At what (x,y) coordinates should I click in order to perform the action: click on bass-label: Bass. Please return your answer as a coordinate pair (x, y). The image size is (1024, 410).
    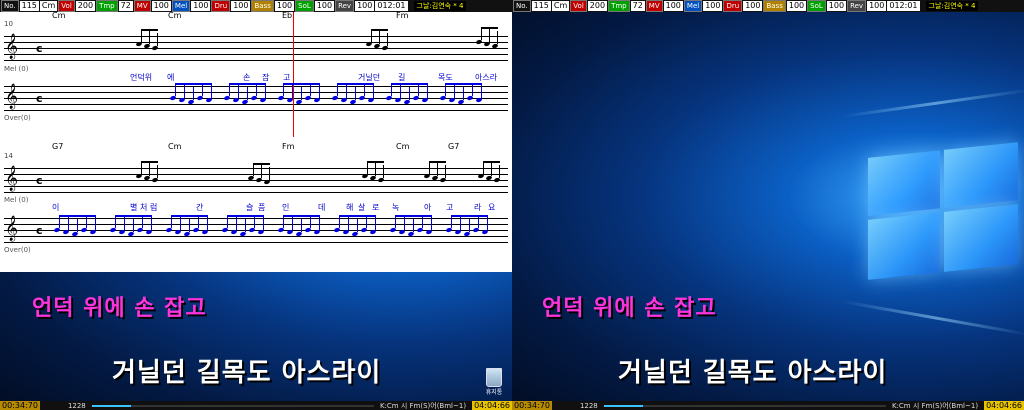
    Looking at the image, I should click on (774, 6).